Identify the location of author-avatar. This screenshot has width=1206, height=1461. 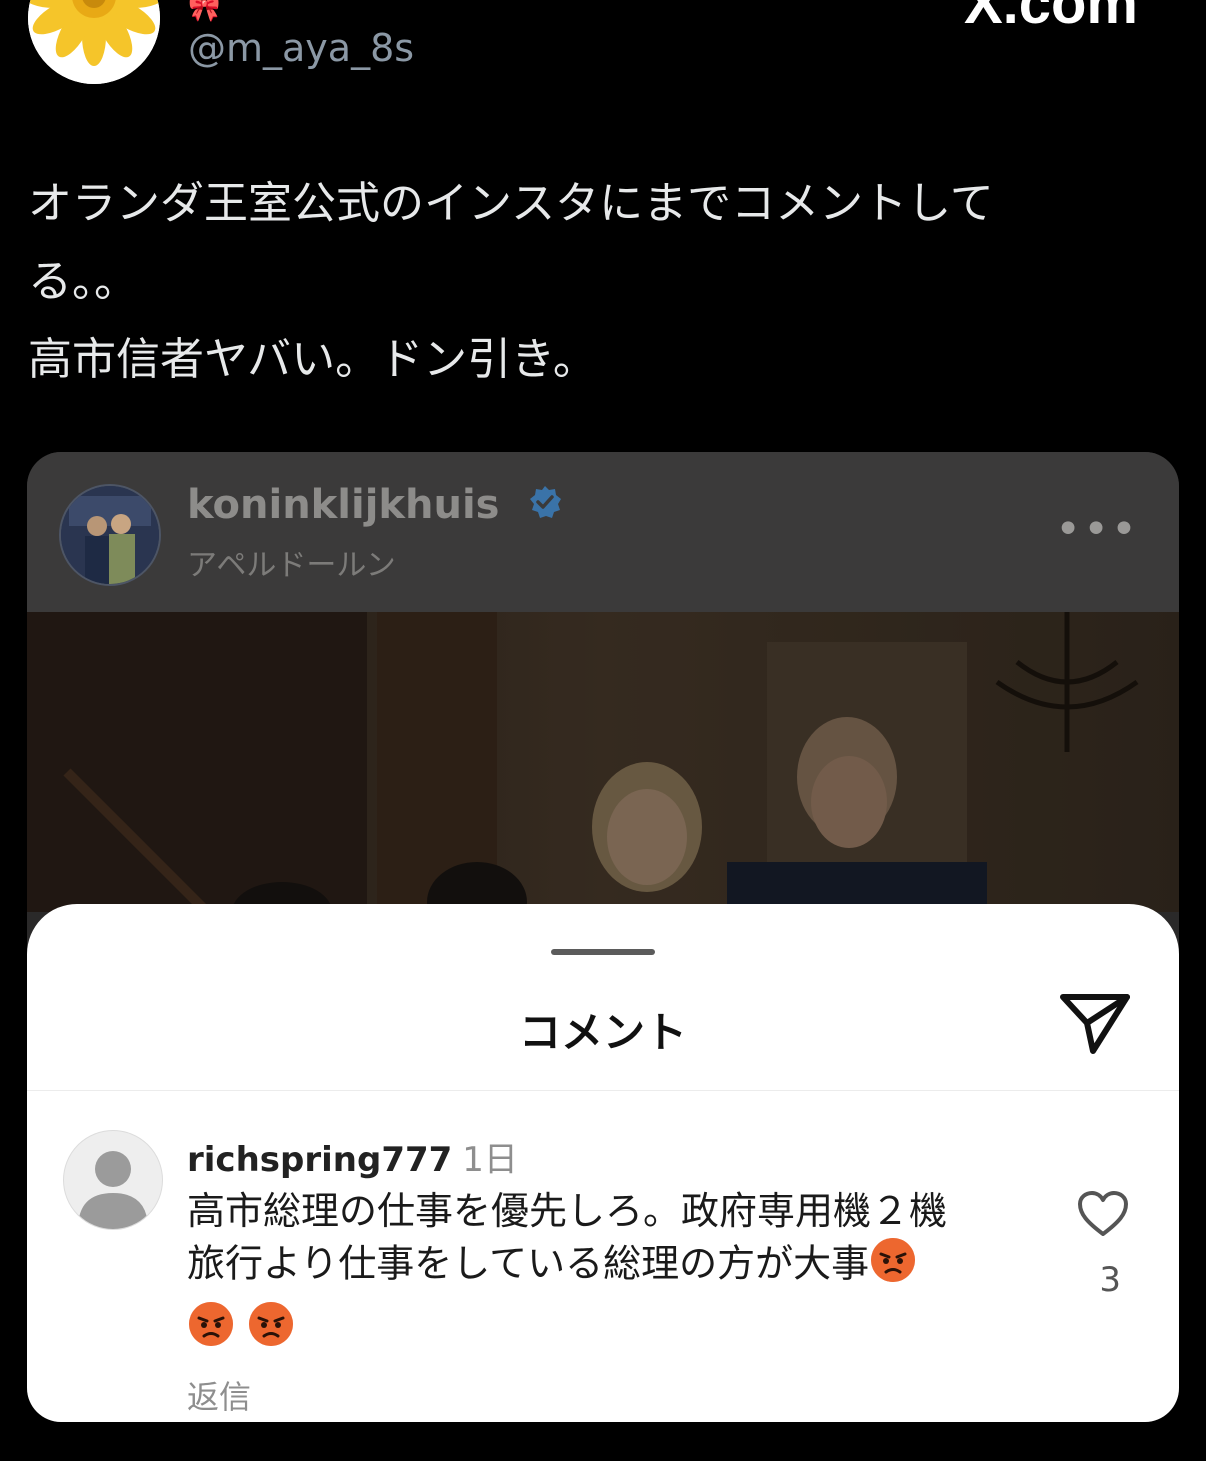
(94, 42).